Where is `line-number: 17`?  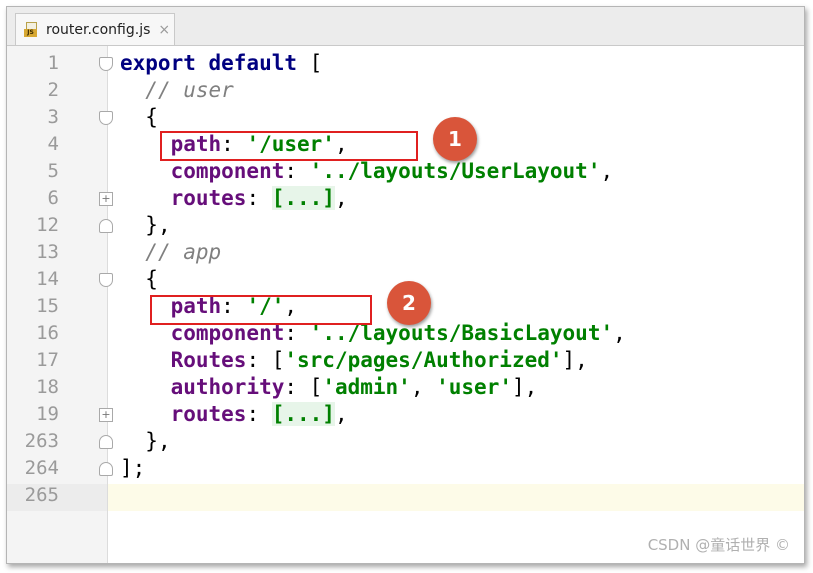 line-number: 17 is located at coordinates (47, 360).